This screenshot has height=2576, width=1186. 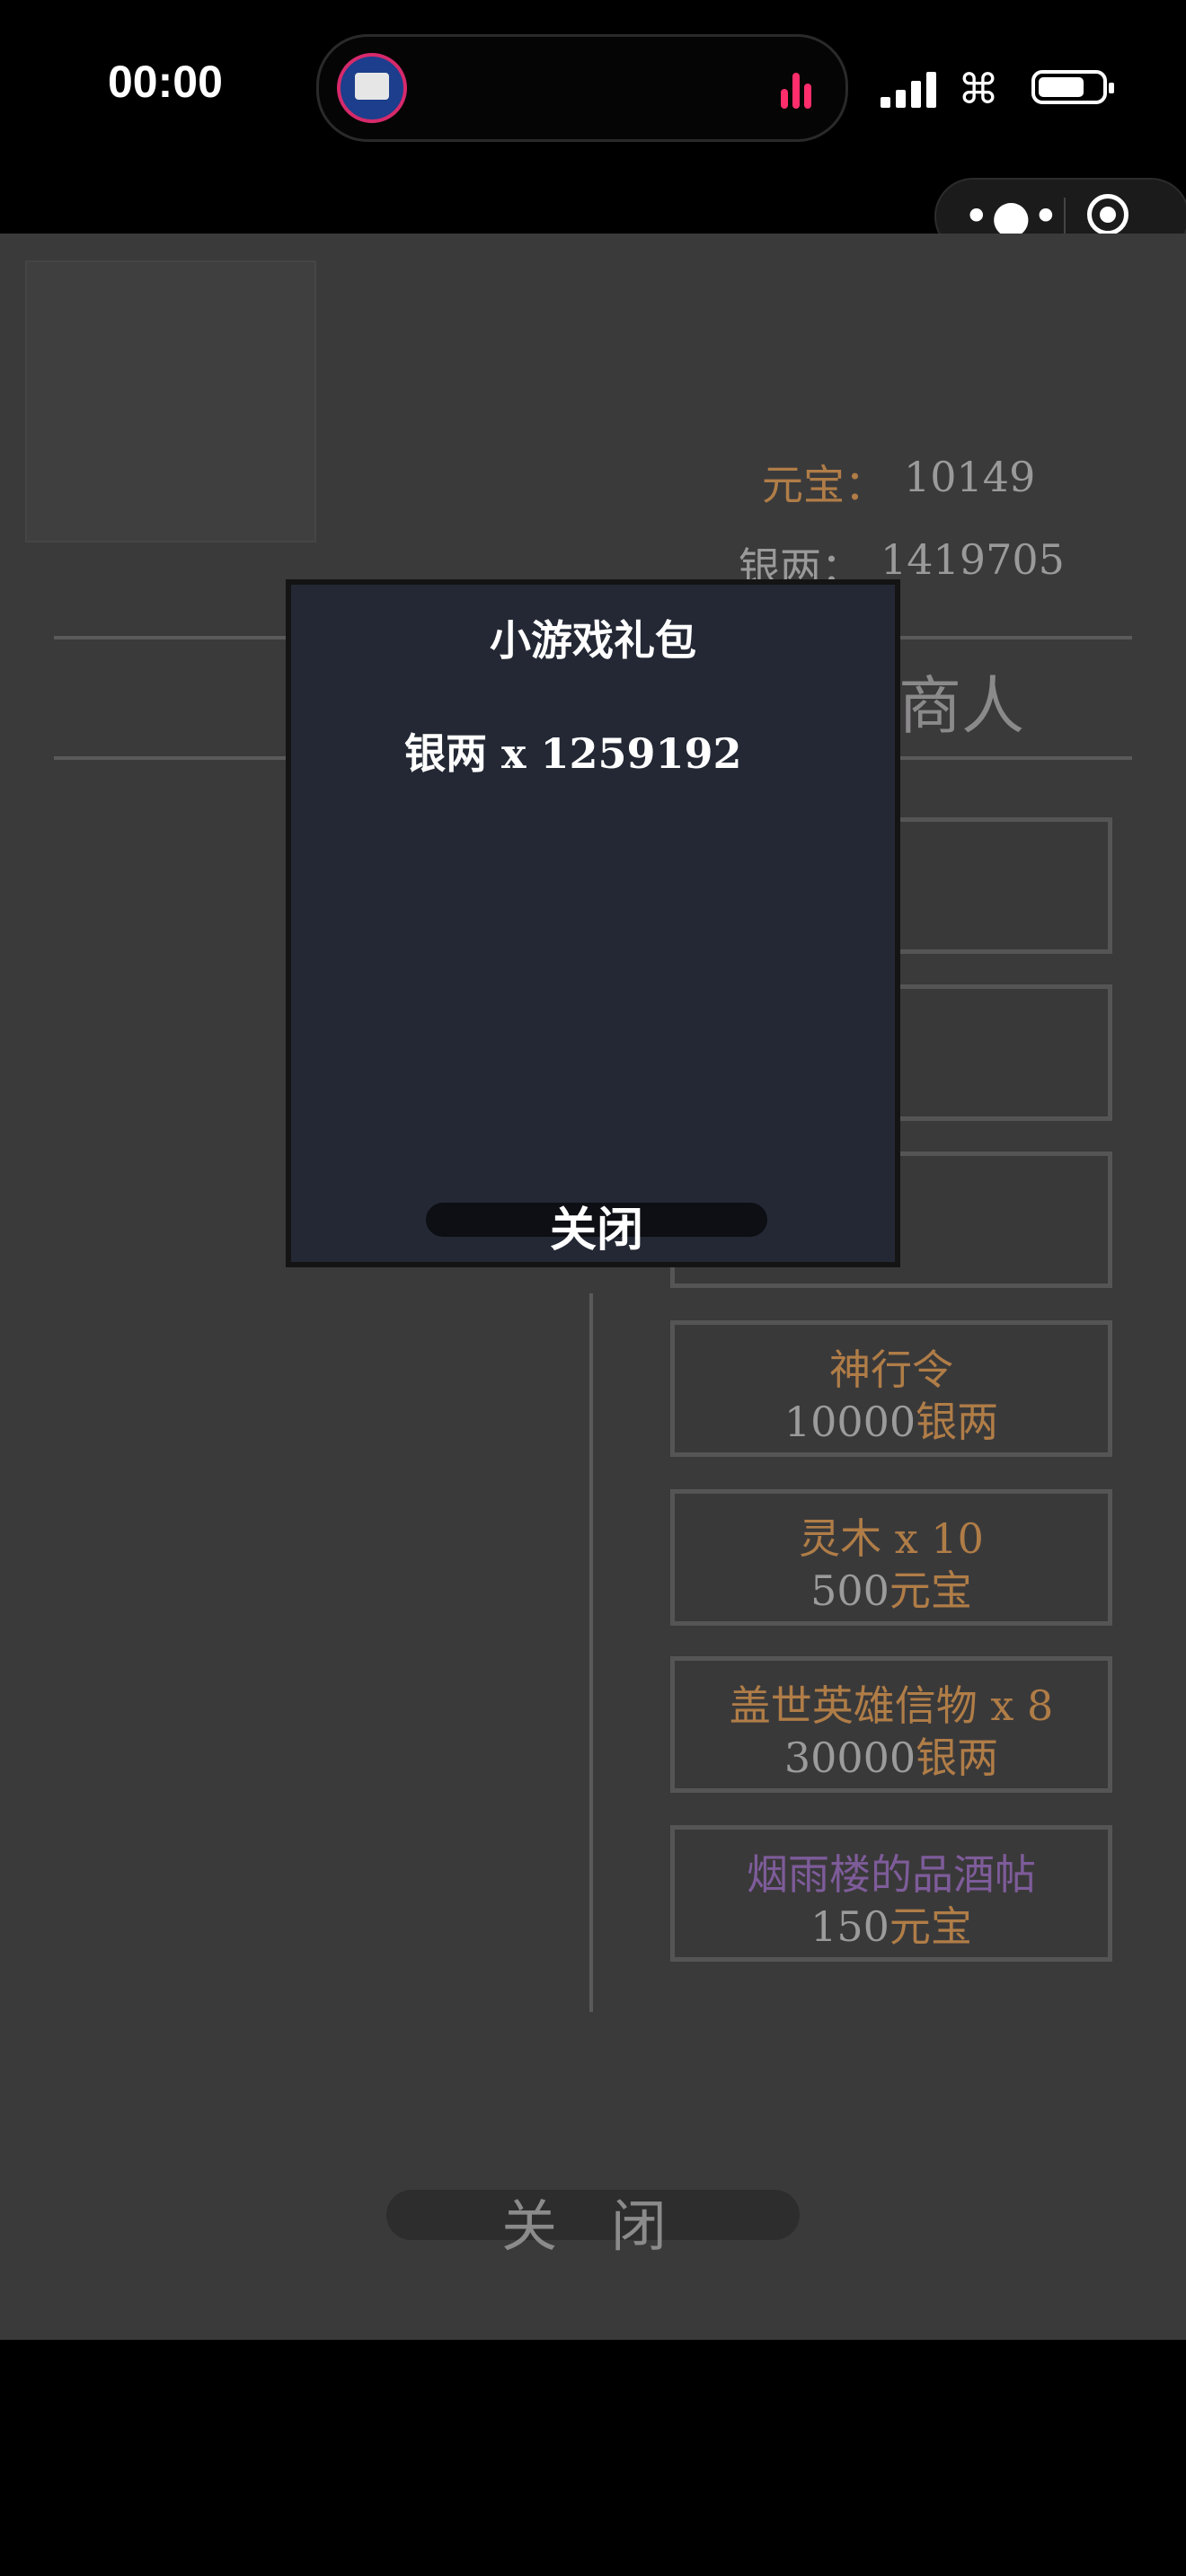 I want to click on signal-icon, so click(x=911, y=89).